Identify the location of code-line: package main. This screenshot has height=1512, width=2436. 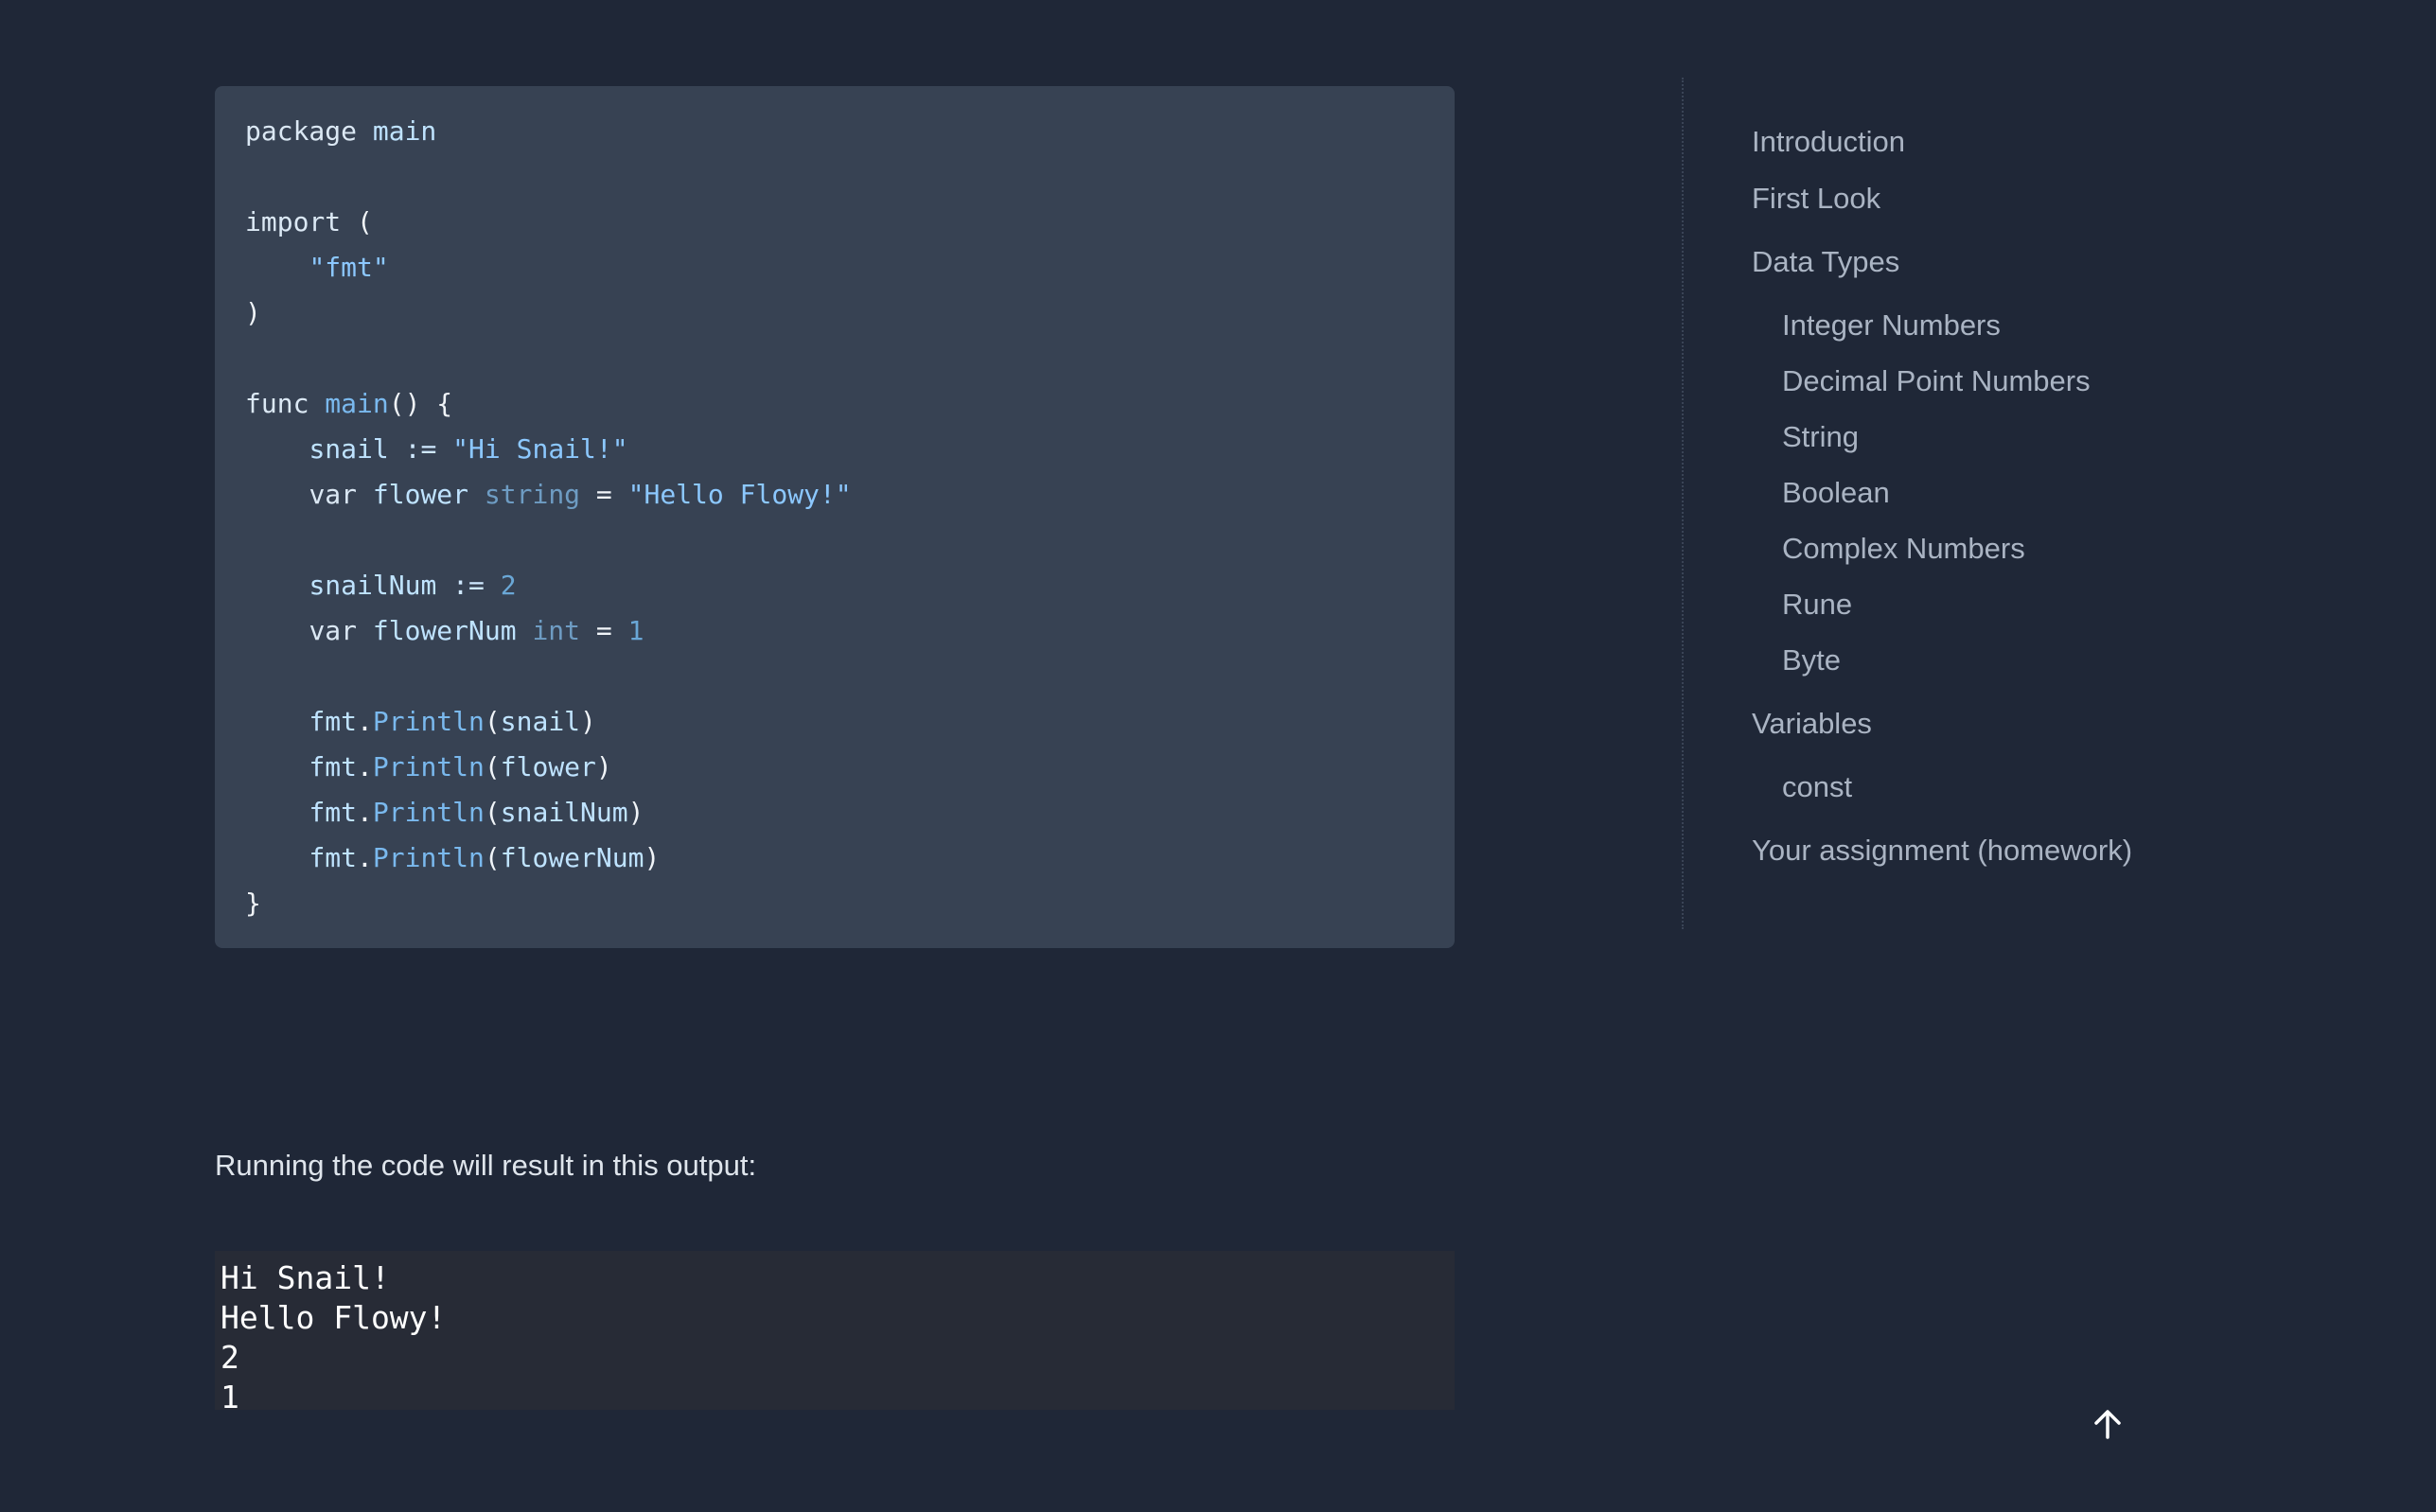
(850, 131).